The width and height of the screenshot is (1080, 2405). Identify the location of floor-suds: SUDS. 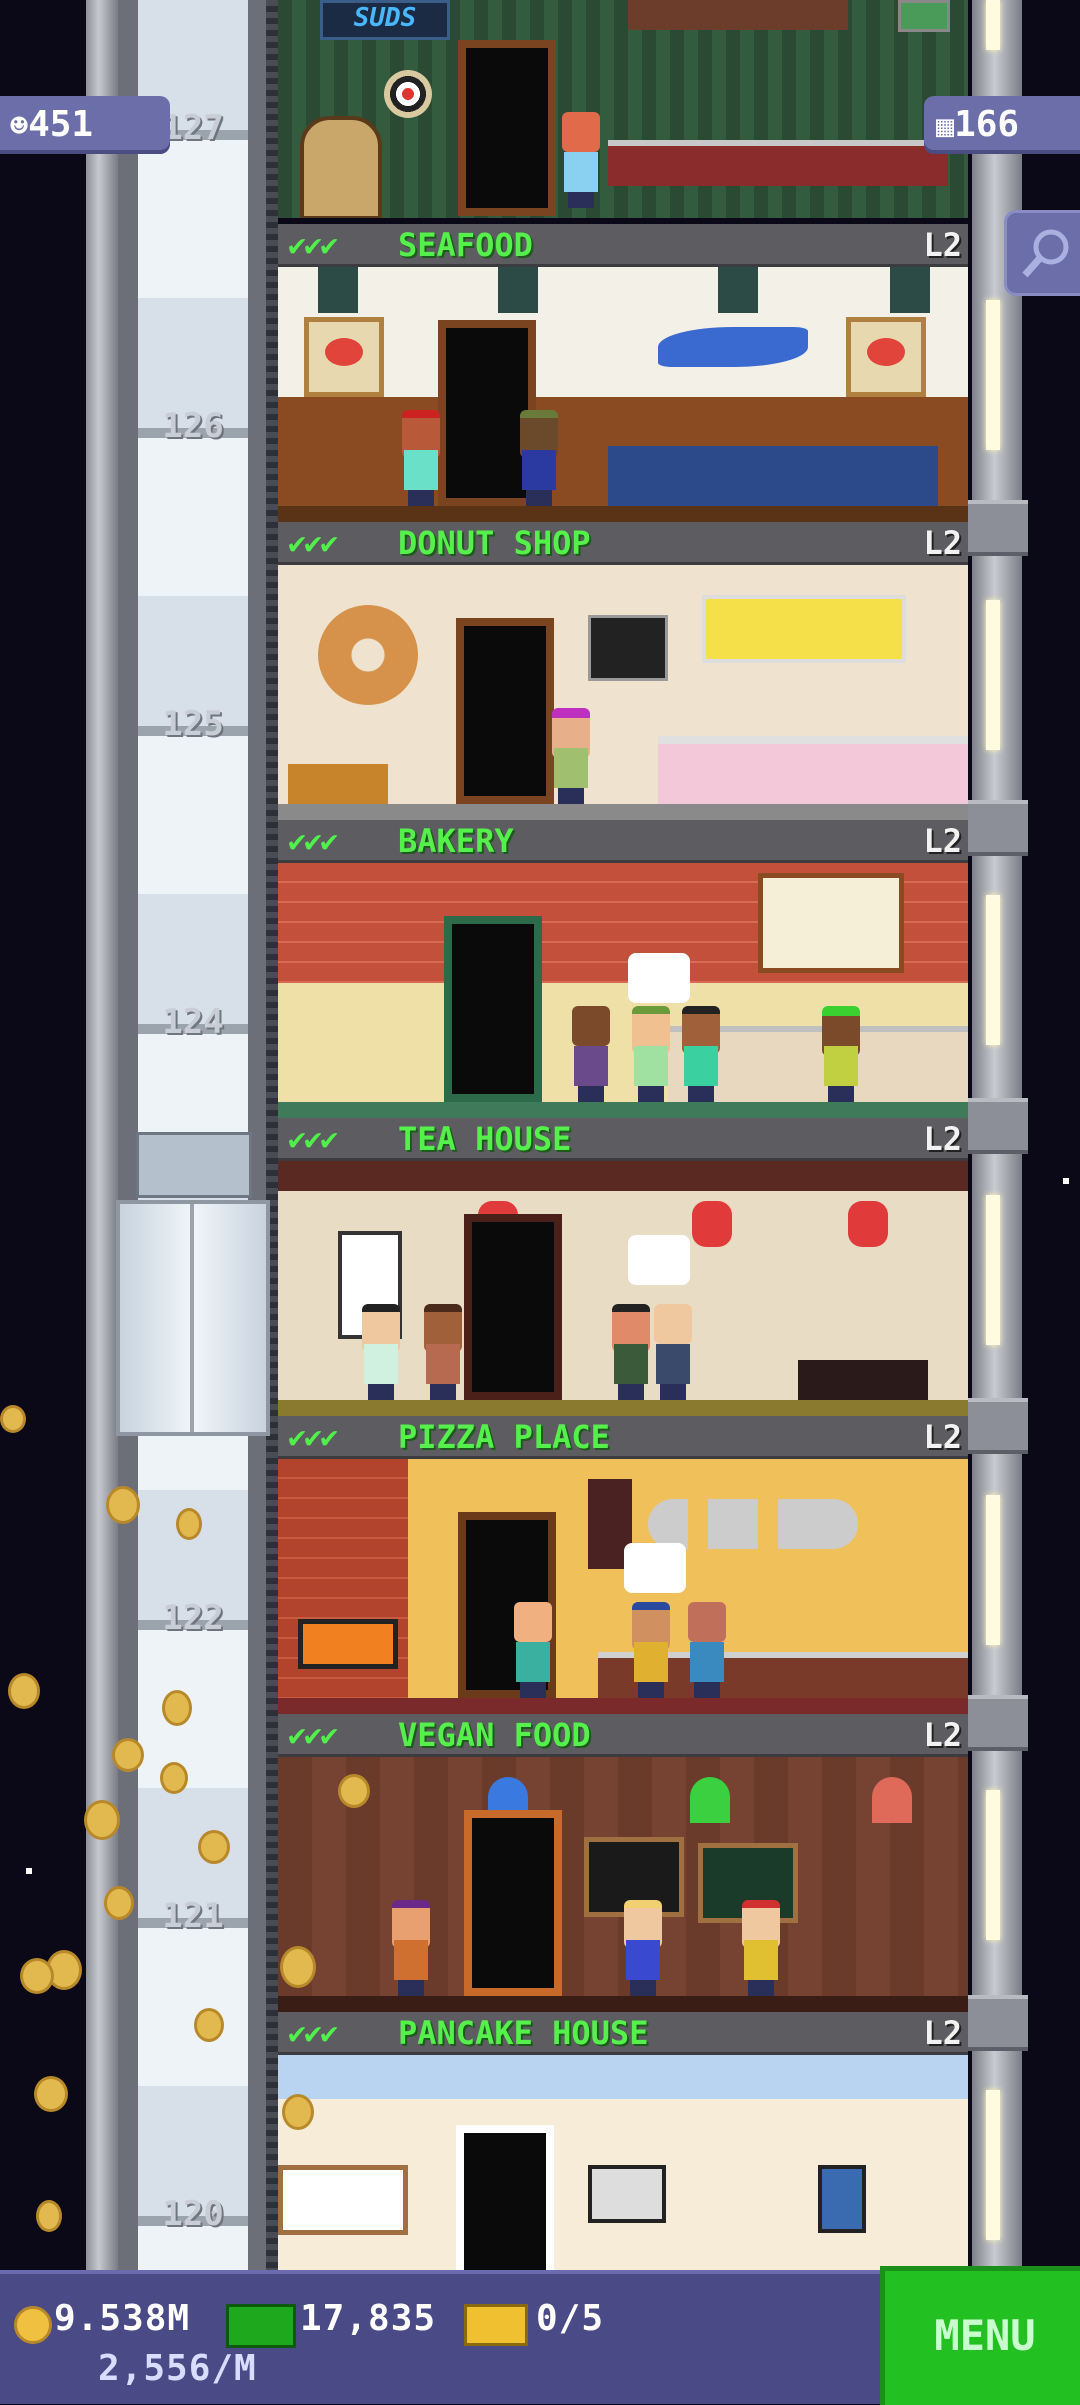
(623, 110).